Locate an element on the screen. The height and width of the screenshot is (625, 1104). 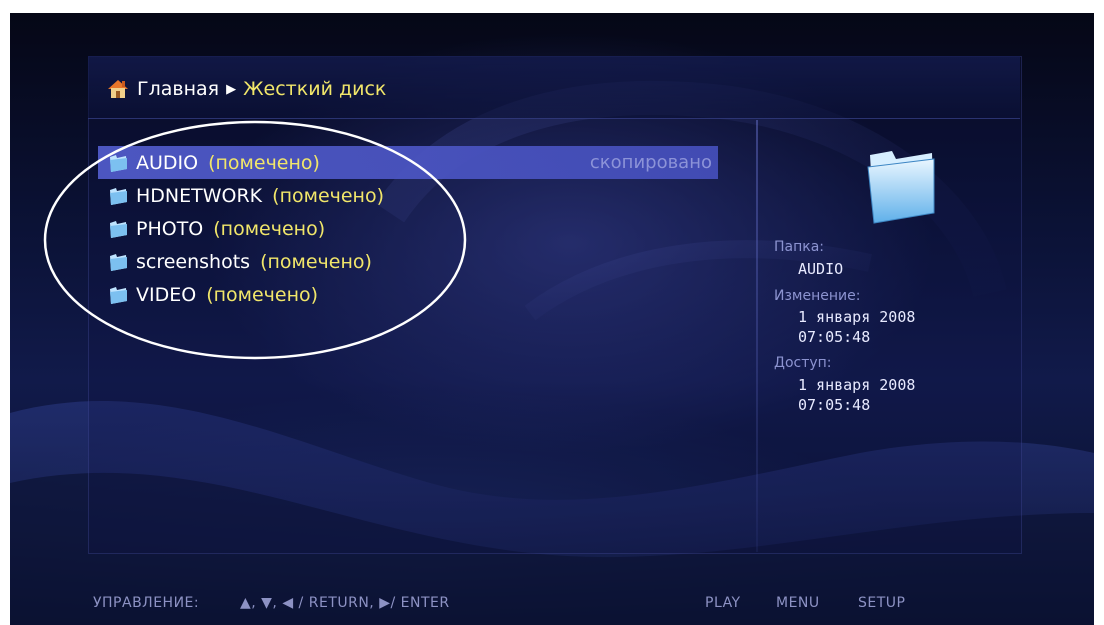
highlight-oval is located at coordinates (255, 240).